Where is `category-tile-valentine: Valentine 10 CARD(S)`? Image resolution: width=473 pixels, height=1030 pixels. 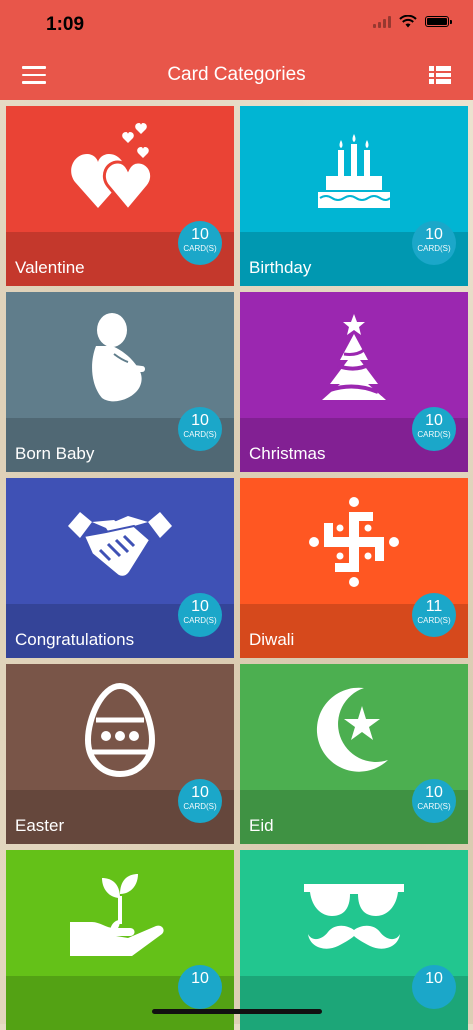
category-tile-valentine: Valentine 10 CARD(S) is located at coordinates (120, 196).